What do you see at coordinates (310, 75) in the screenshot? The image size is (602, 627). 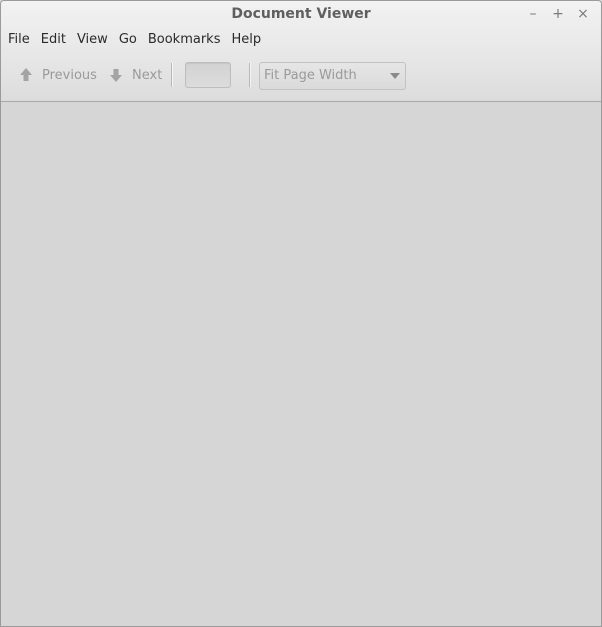 I see `zoom-selected-value: Fit Page Width` at bounding box center [310, 75].